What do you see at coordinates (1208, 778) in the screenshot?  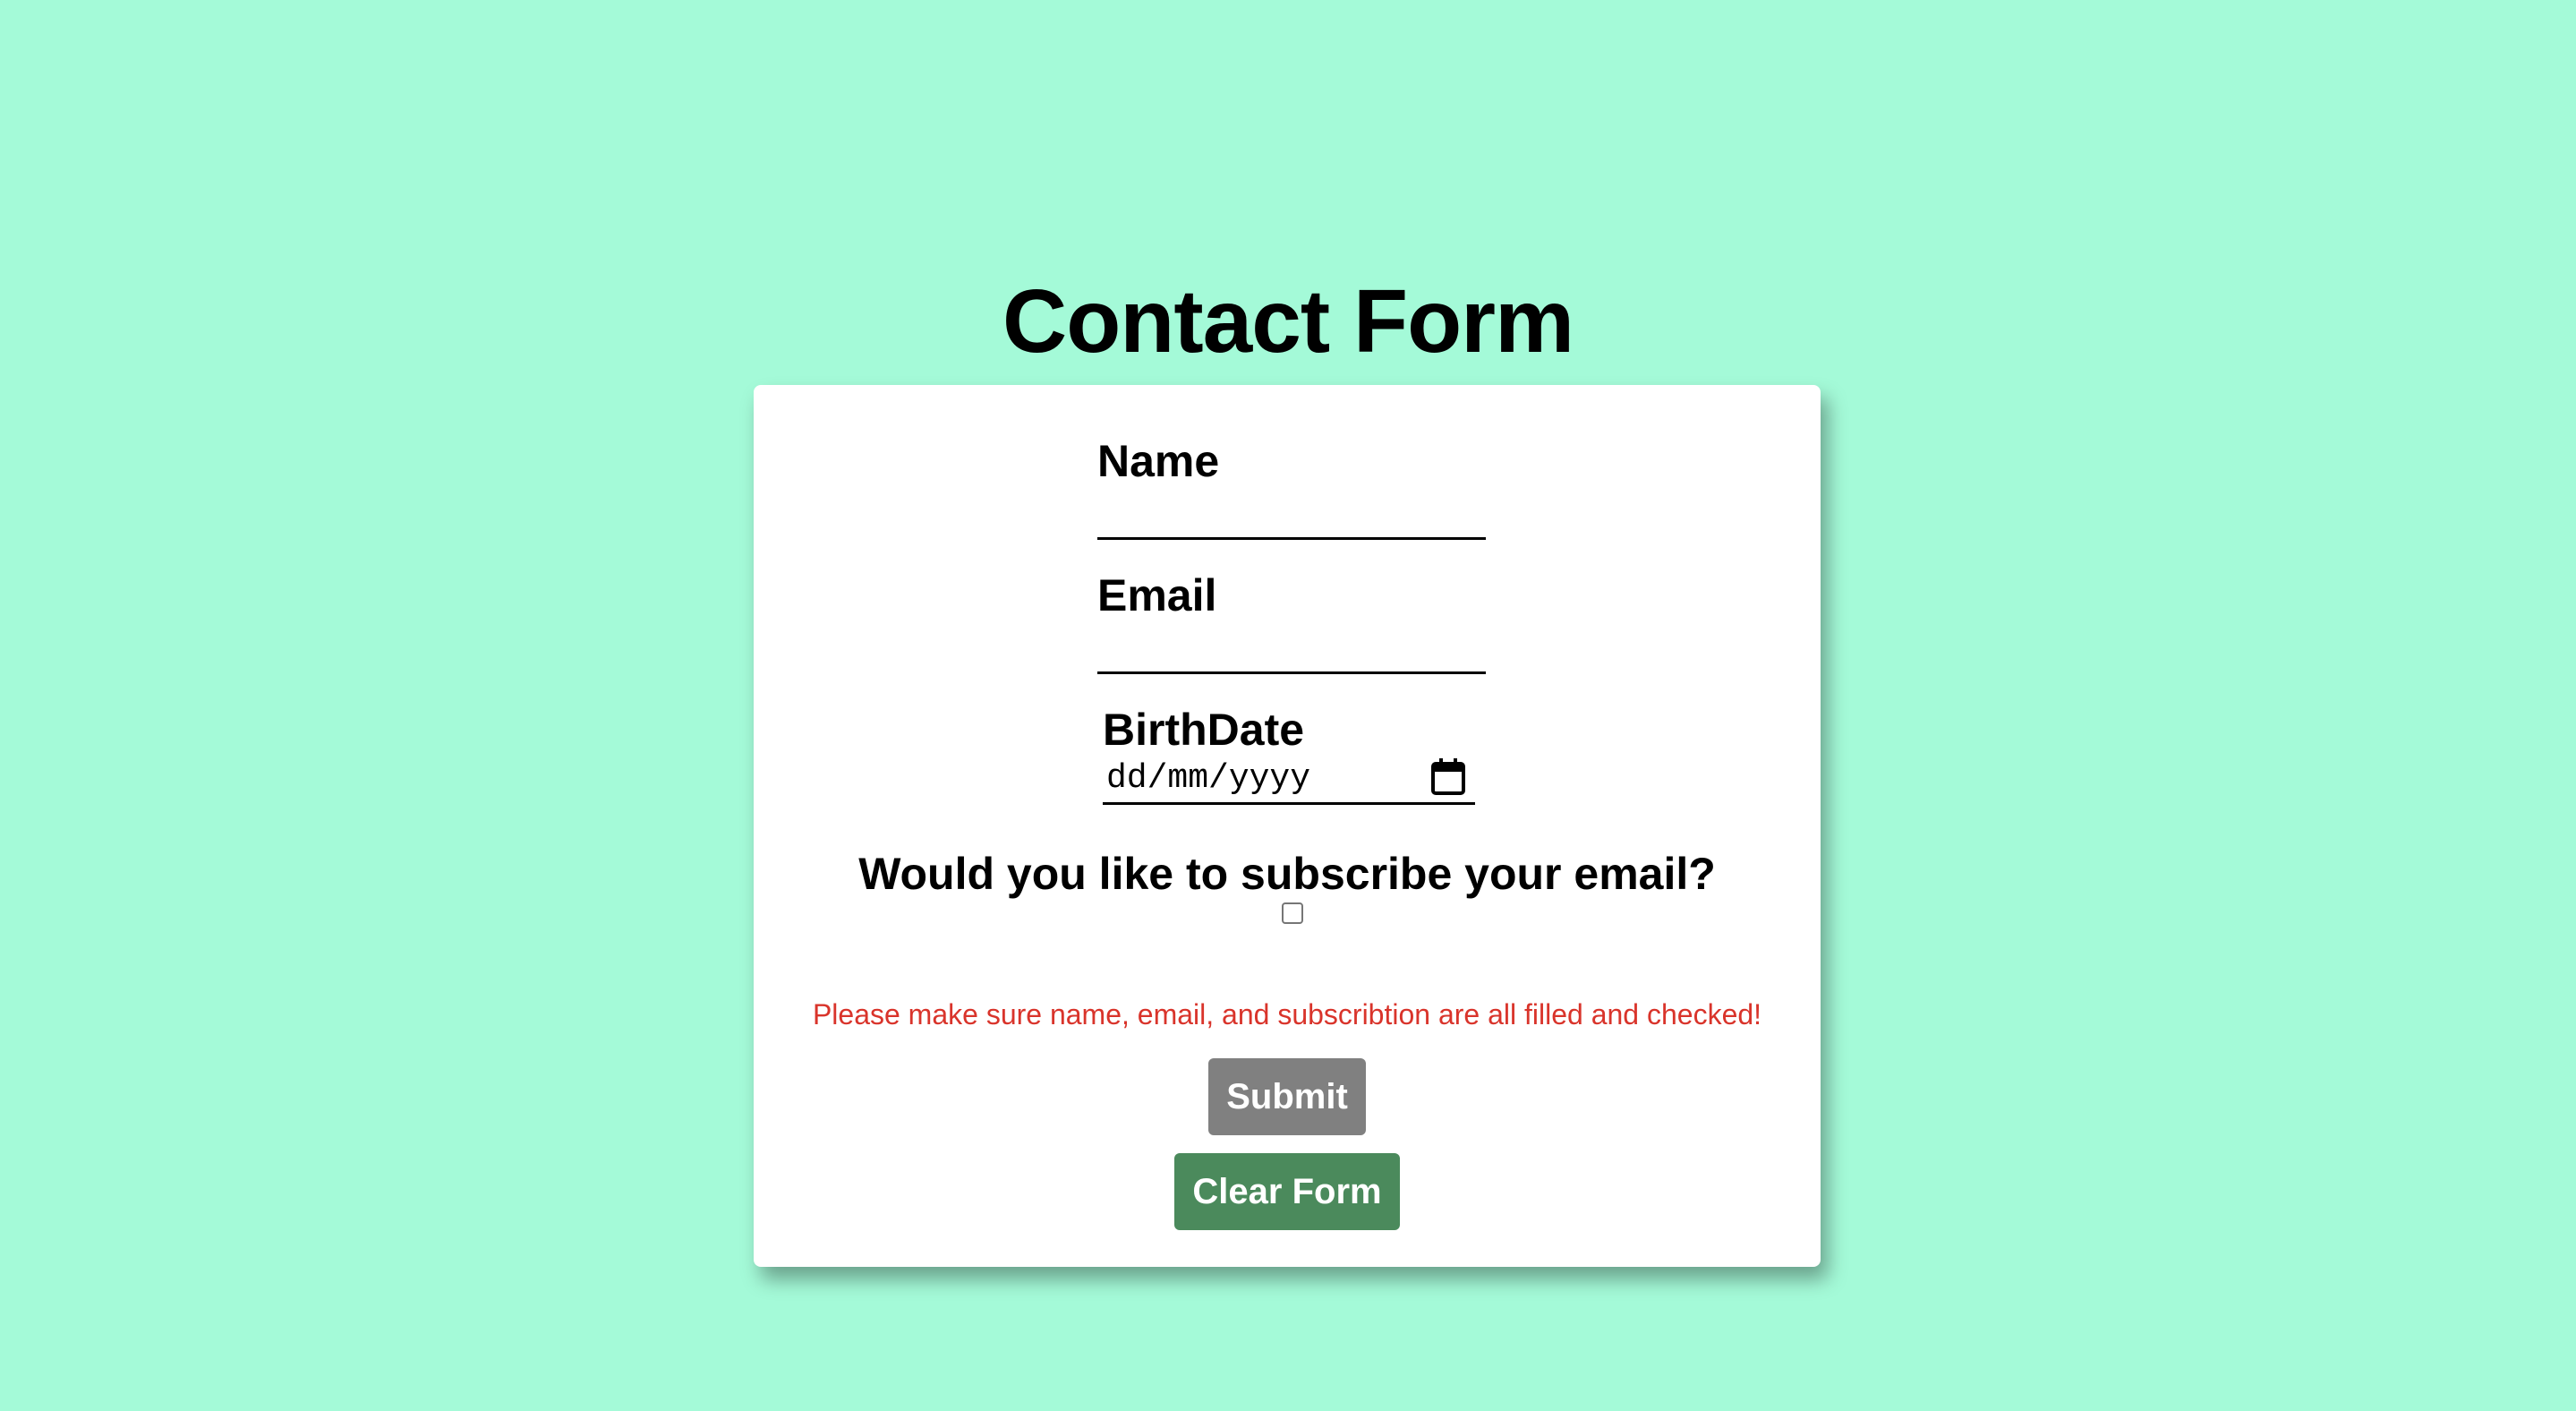 I see `birthdate-placeholder: dd/mm/yyyy` at bounding box center [1208, 778].